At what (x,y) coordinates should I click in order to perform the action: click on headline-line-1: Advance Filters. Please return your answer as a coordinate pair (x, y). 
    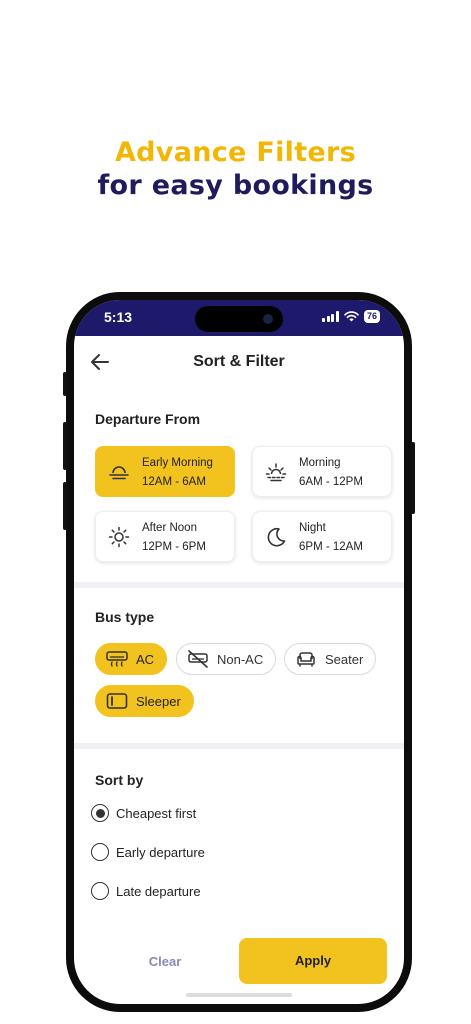
    Looking at the image, I should click on (235, 152).